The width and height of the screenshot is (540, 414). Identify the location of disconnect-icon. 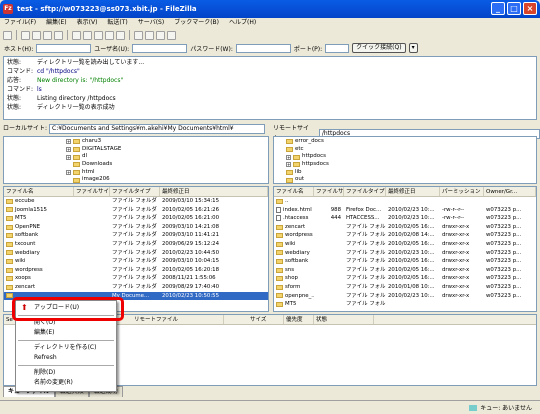
(109, 35).